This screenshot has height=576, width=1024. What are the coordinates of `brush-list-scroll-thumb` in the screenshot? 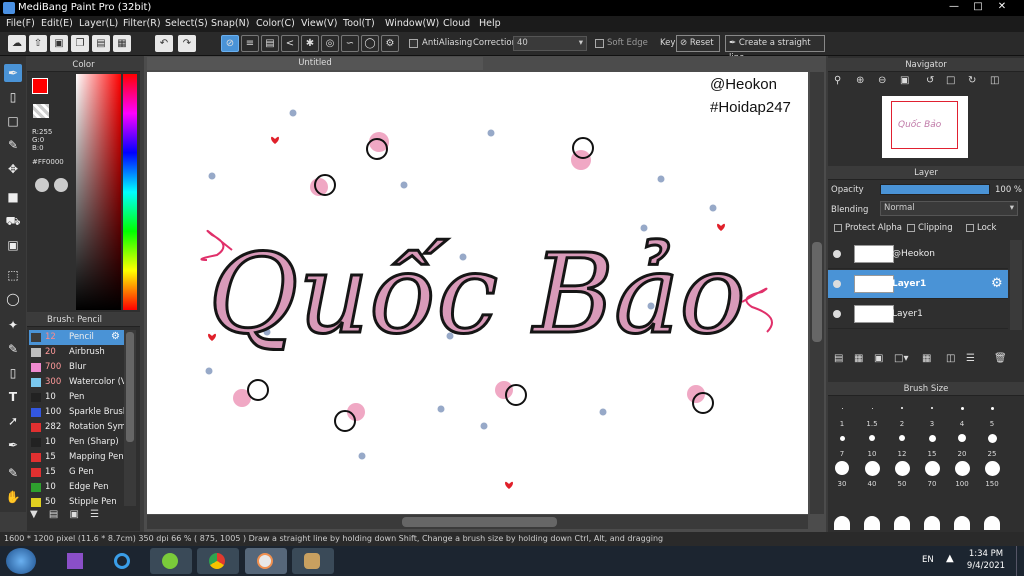 It's located at (130, 387).